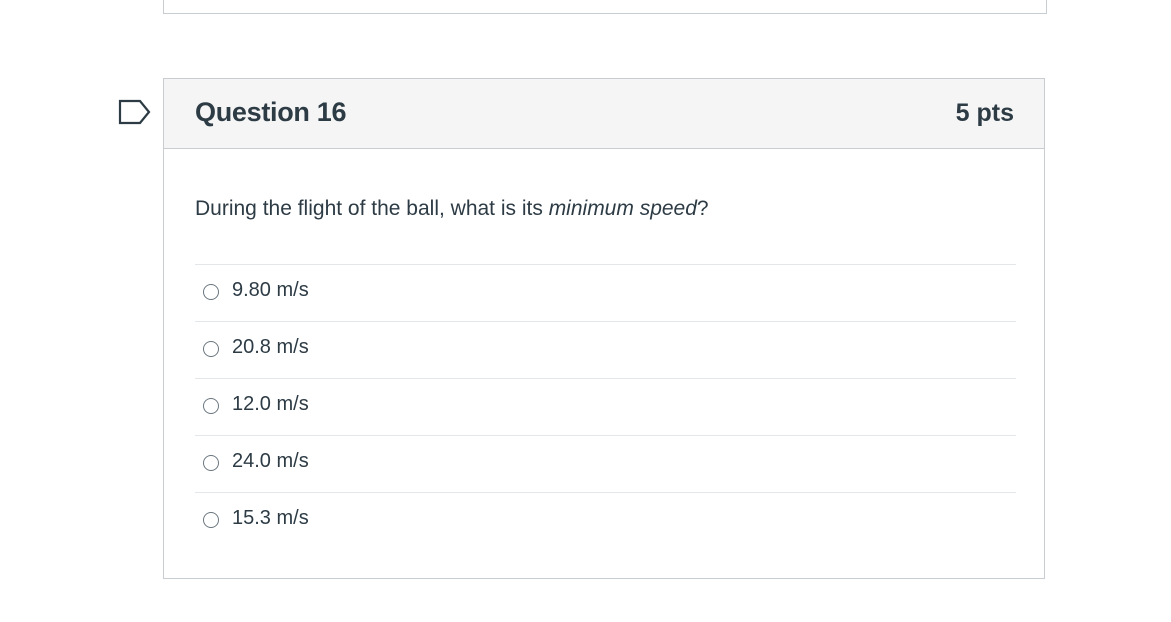 The width and height of the screenshot is (1171, 622). What do you see at coordinates (605, 7) in the screenshot?
I see `previous-question-box` at bounding box center [605, 7].